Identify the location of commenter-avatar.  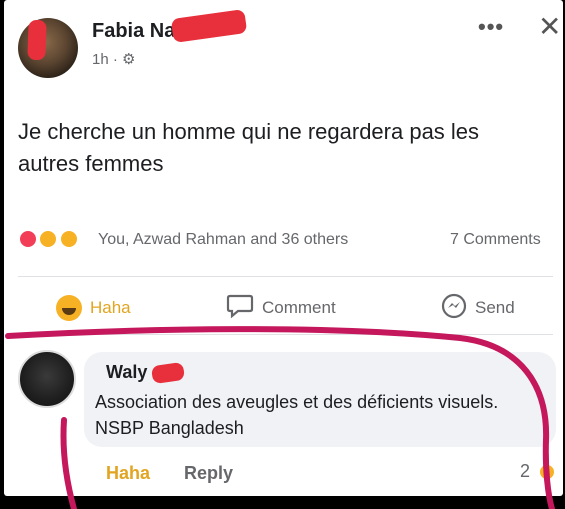
(47, 379).